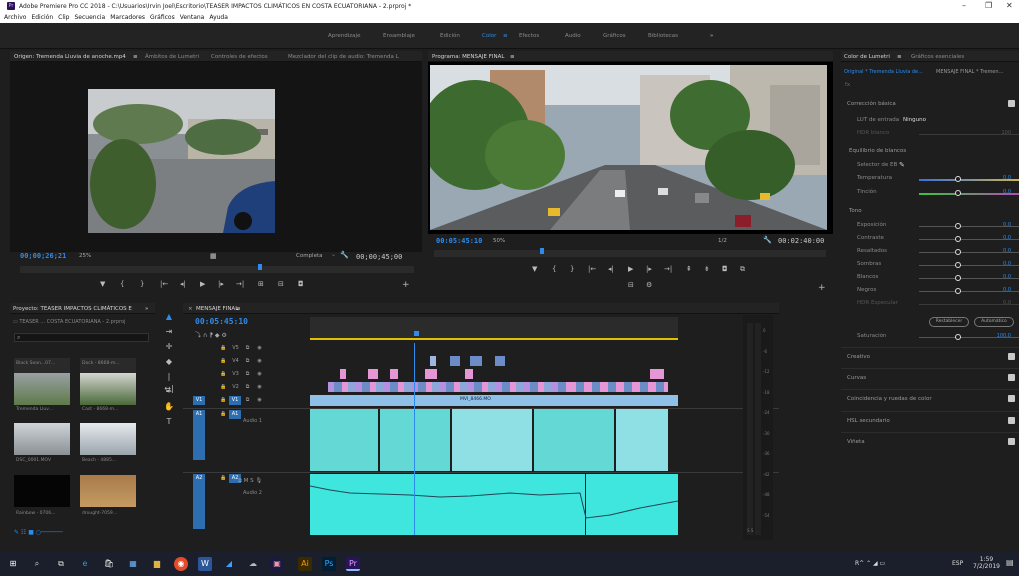 This screenshot has height=576, width=1019. Describe the element at coordinates (494, 339) in the screenshot. I see `work-area-bar` at that location.